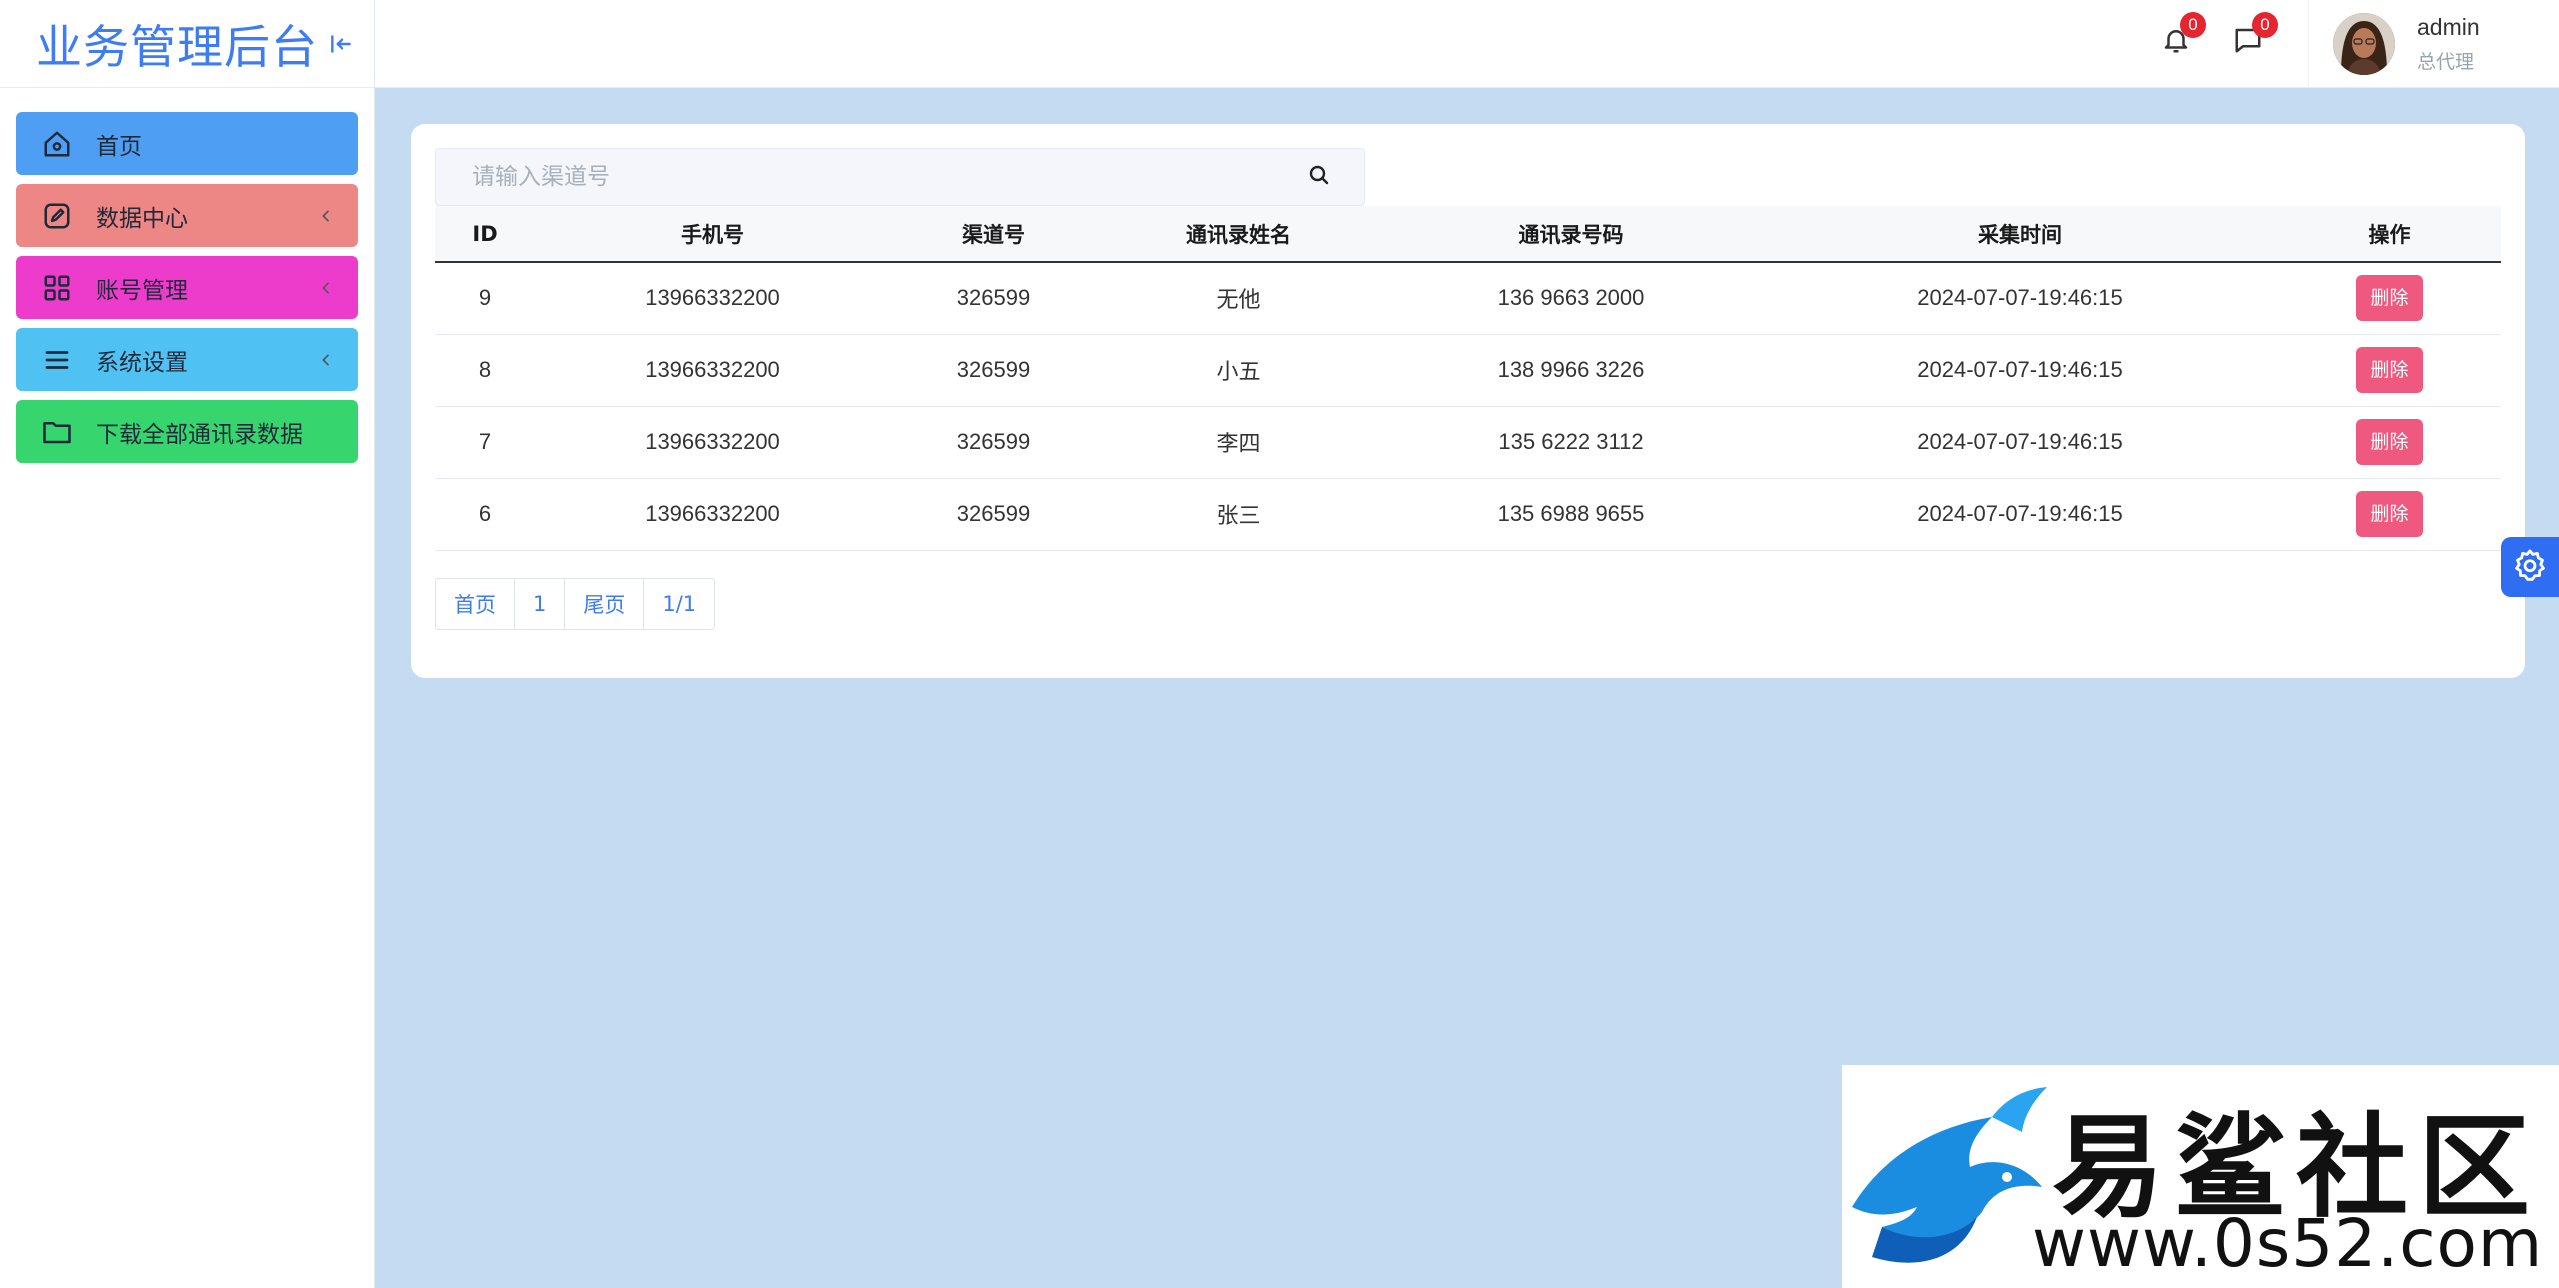 This screenshot has height=1288, width=2559. I want to click on cell-contact-number: 135 6222 3112, so click(1571, 441).